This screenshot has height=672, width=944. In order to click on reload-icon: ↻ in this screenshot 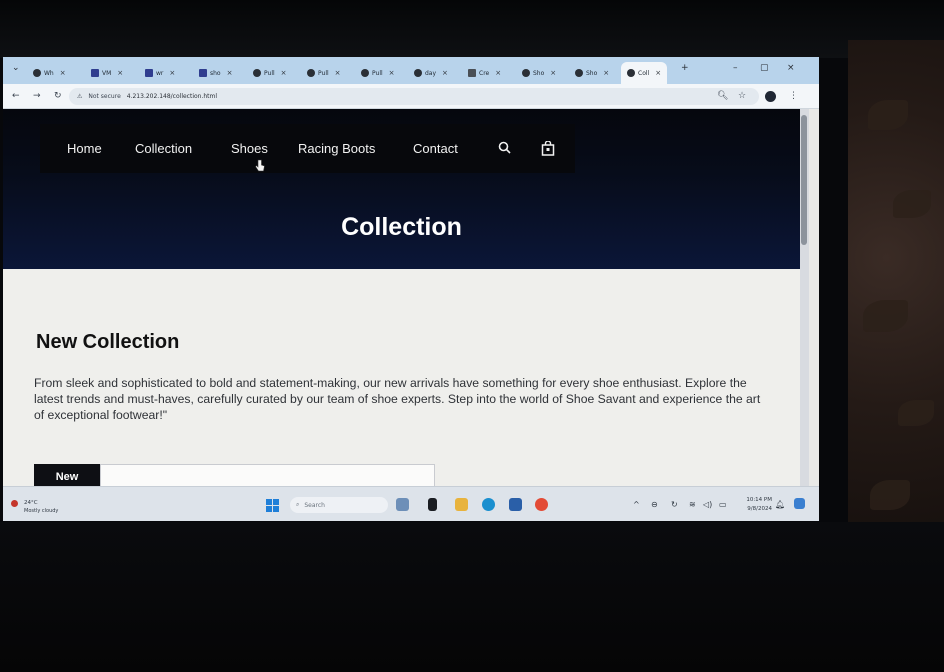, I will do `click(58, 96)`.